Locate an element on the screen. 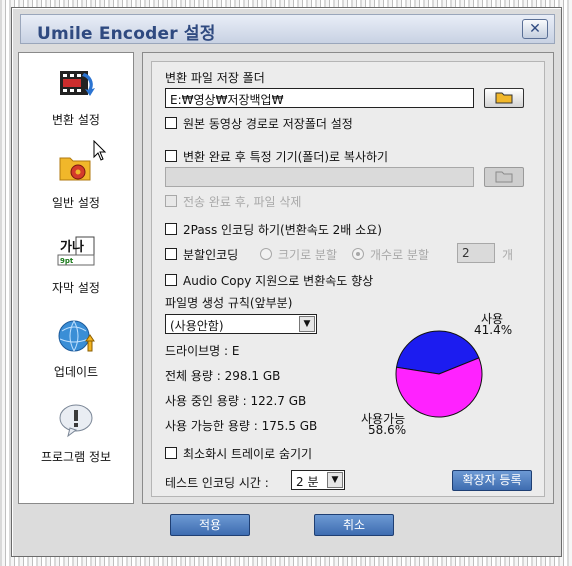 This screenshot has height=566, width=572. free-slice-percent: 58.6% is located at coordinates (387, 430).